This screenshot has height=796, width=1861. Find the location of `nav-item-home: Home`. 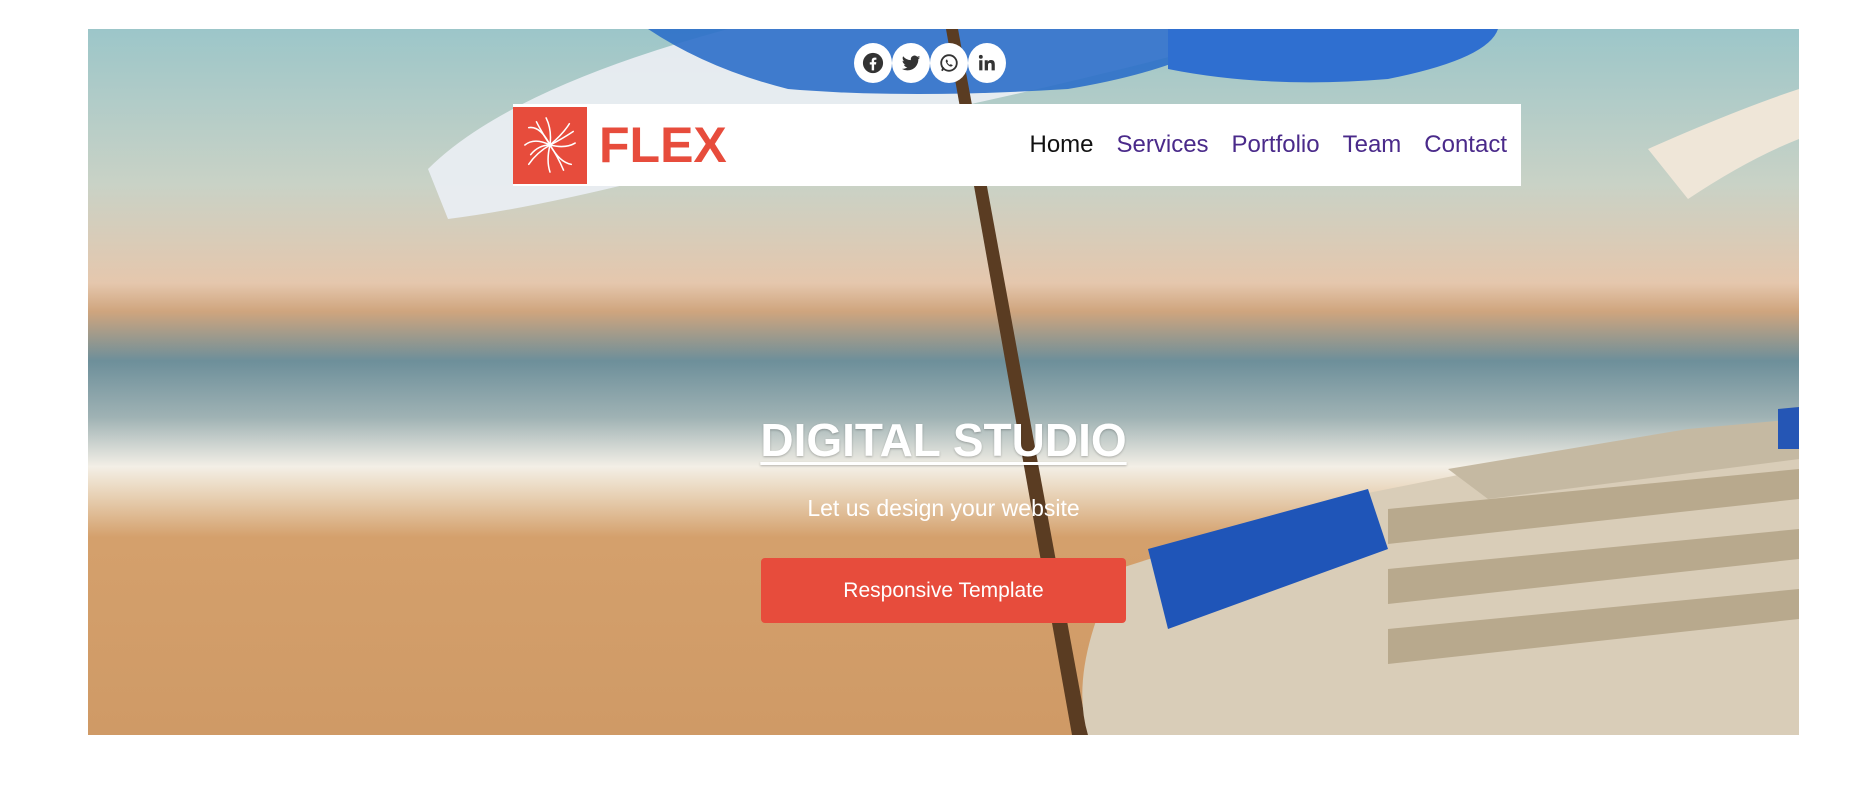

nav-item-home: Home is located at coordinates (1061, 145).